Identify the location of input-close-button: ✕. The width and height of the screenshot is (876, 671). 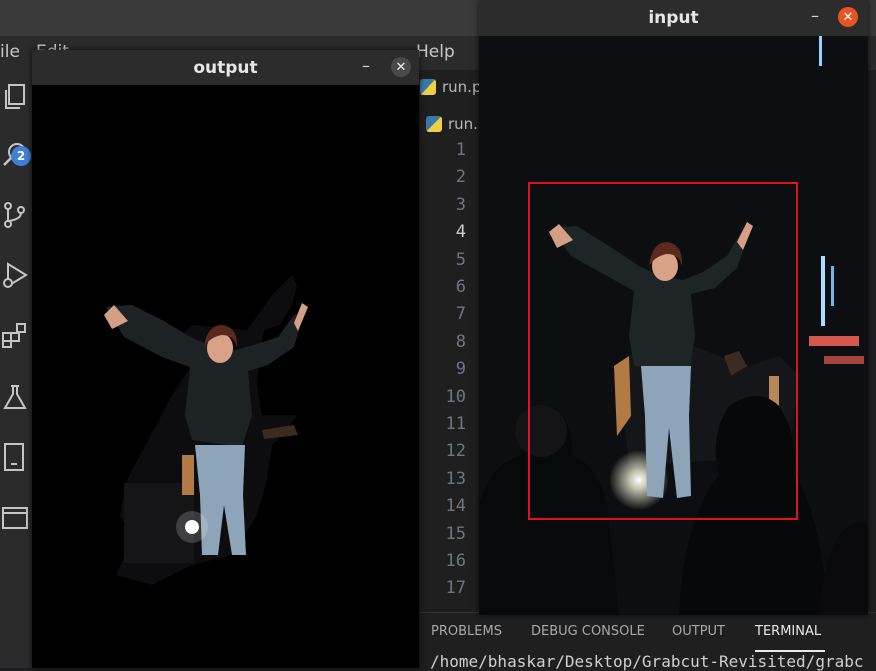
(848, 17).